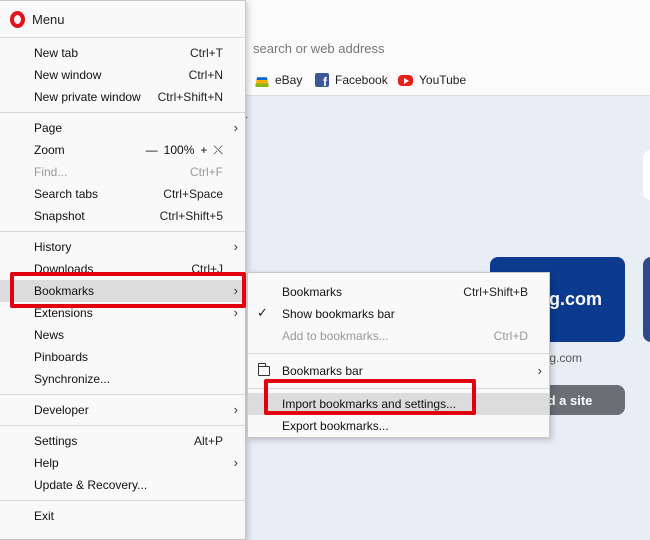  I want to click on menu-item-settings: Settings Alt+P, so click(122, 441).